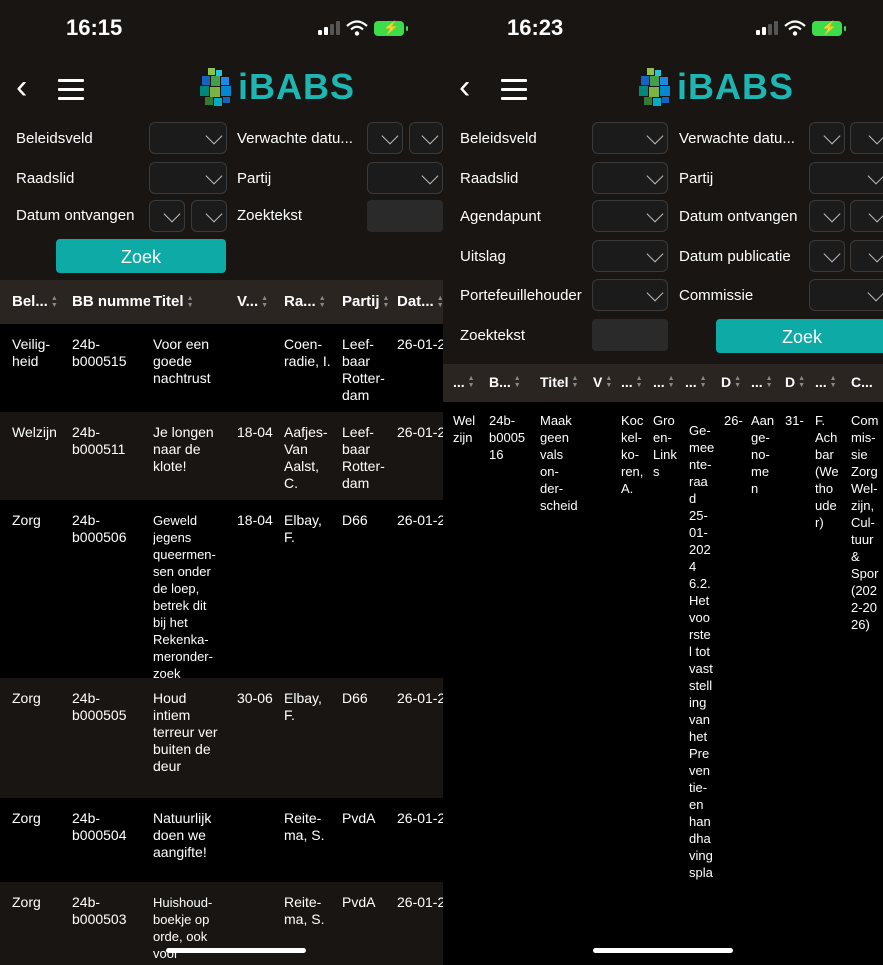 The height and width of the screenshot is (965, 883). Describe the element at coordinates (726, 382) in the screenshot. I see `col-label: D` at that location.